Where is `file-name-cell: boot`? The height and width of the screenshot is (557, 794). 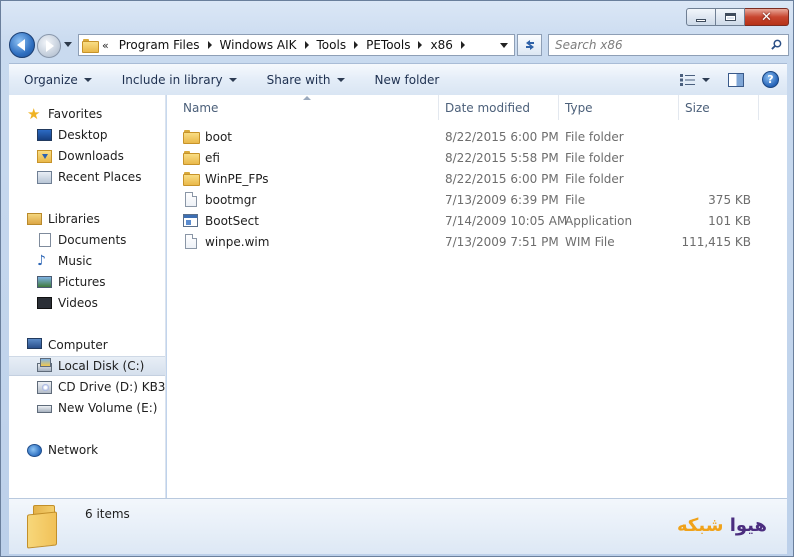 file-name-cell: boot is located at coordinates (207, 136).